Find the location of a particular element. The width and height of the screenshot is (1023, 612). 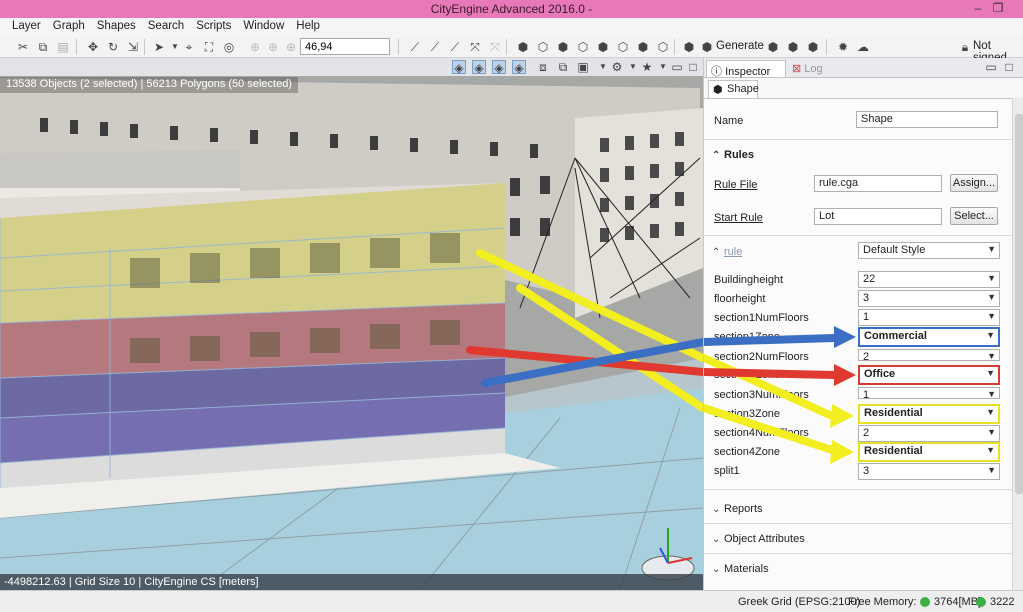

frame-icon: ⛶ is located at coordinates (209, 47).